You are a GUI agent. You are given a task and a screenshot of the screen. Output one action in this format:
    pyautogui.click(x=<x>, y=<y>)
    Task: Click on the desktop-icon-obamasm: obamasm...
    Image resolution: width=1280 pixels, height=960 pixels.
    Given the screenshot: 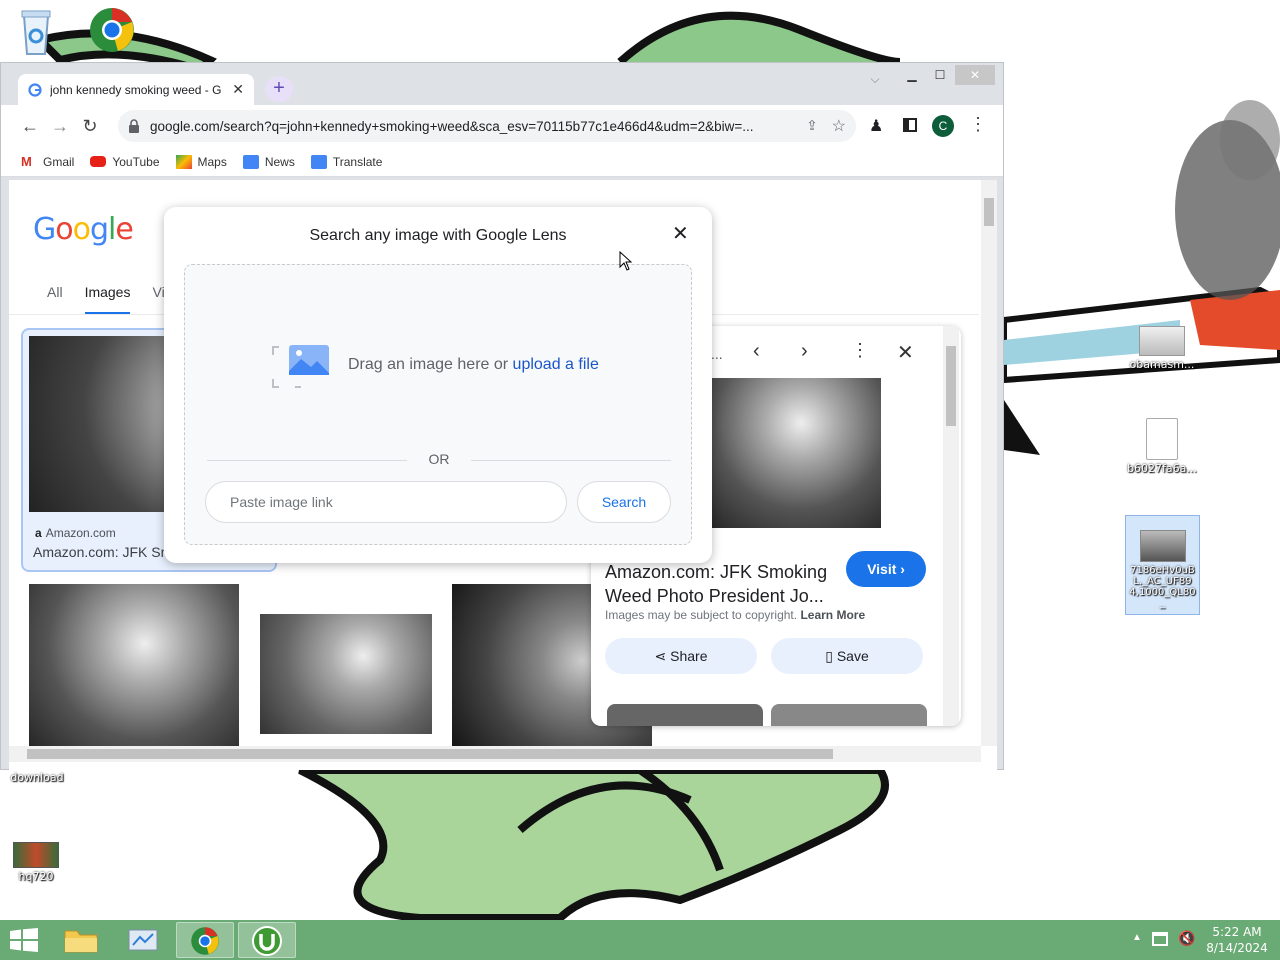 What is the action you would take?
    pyautogui.click(x=1162, y=348)
    